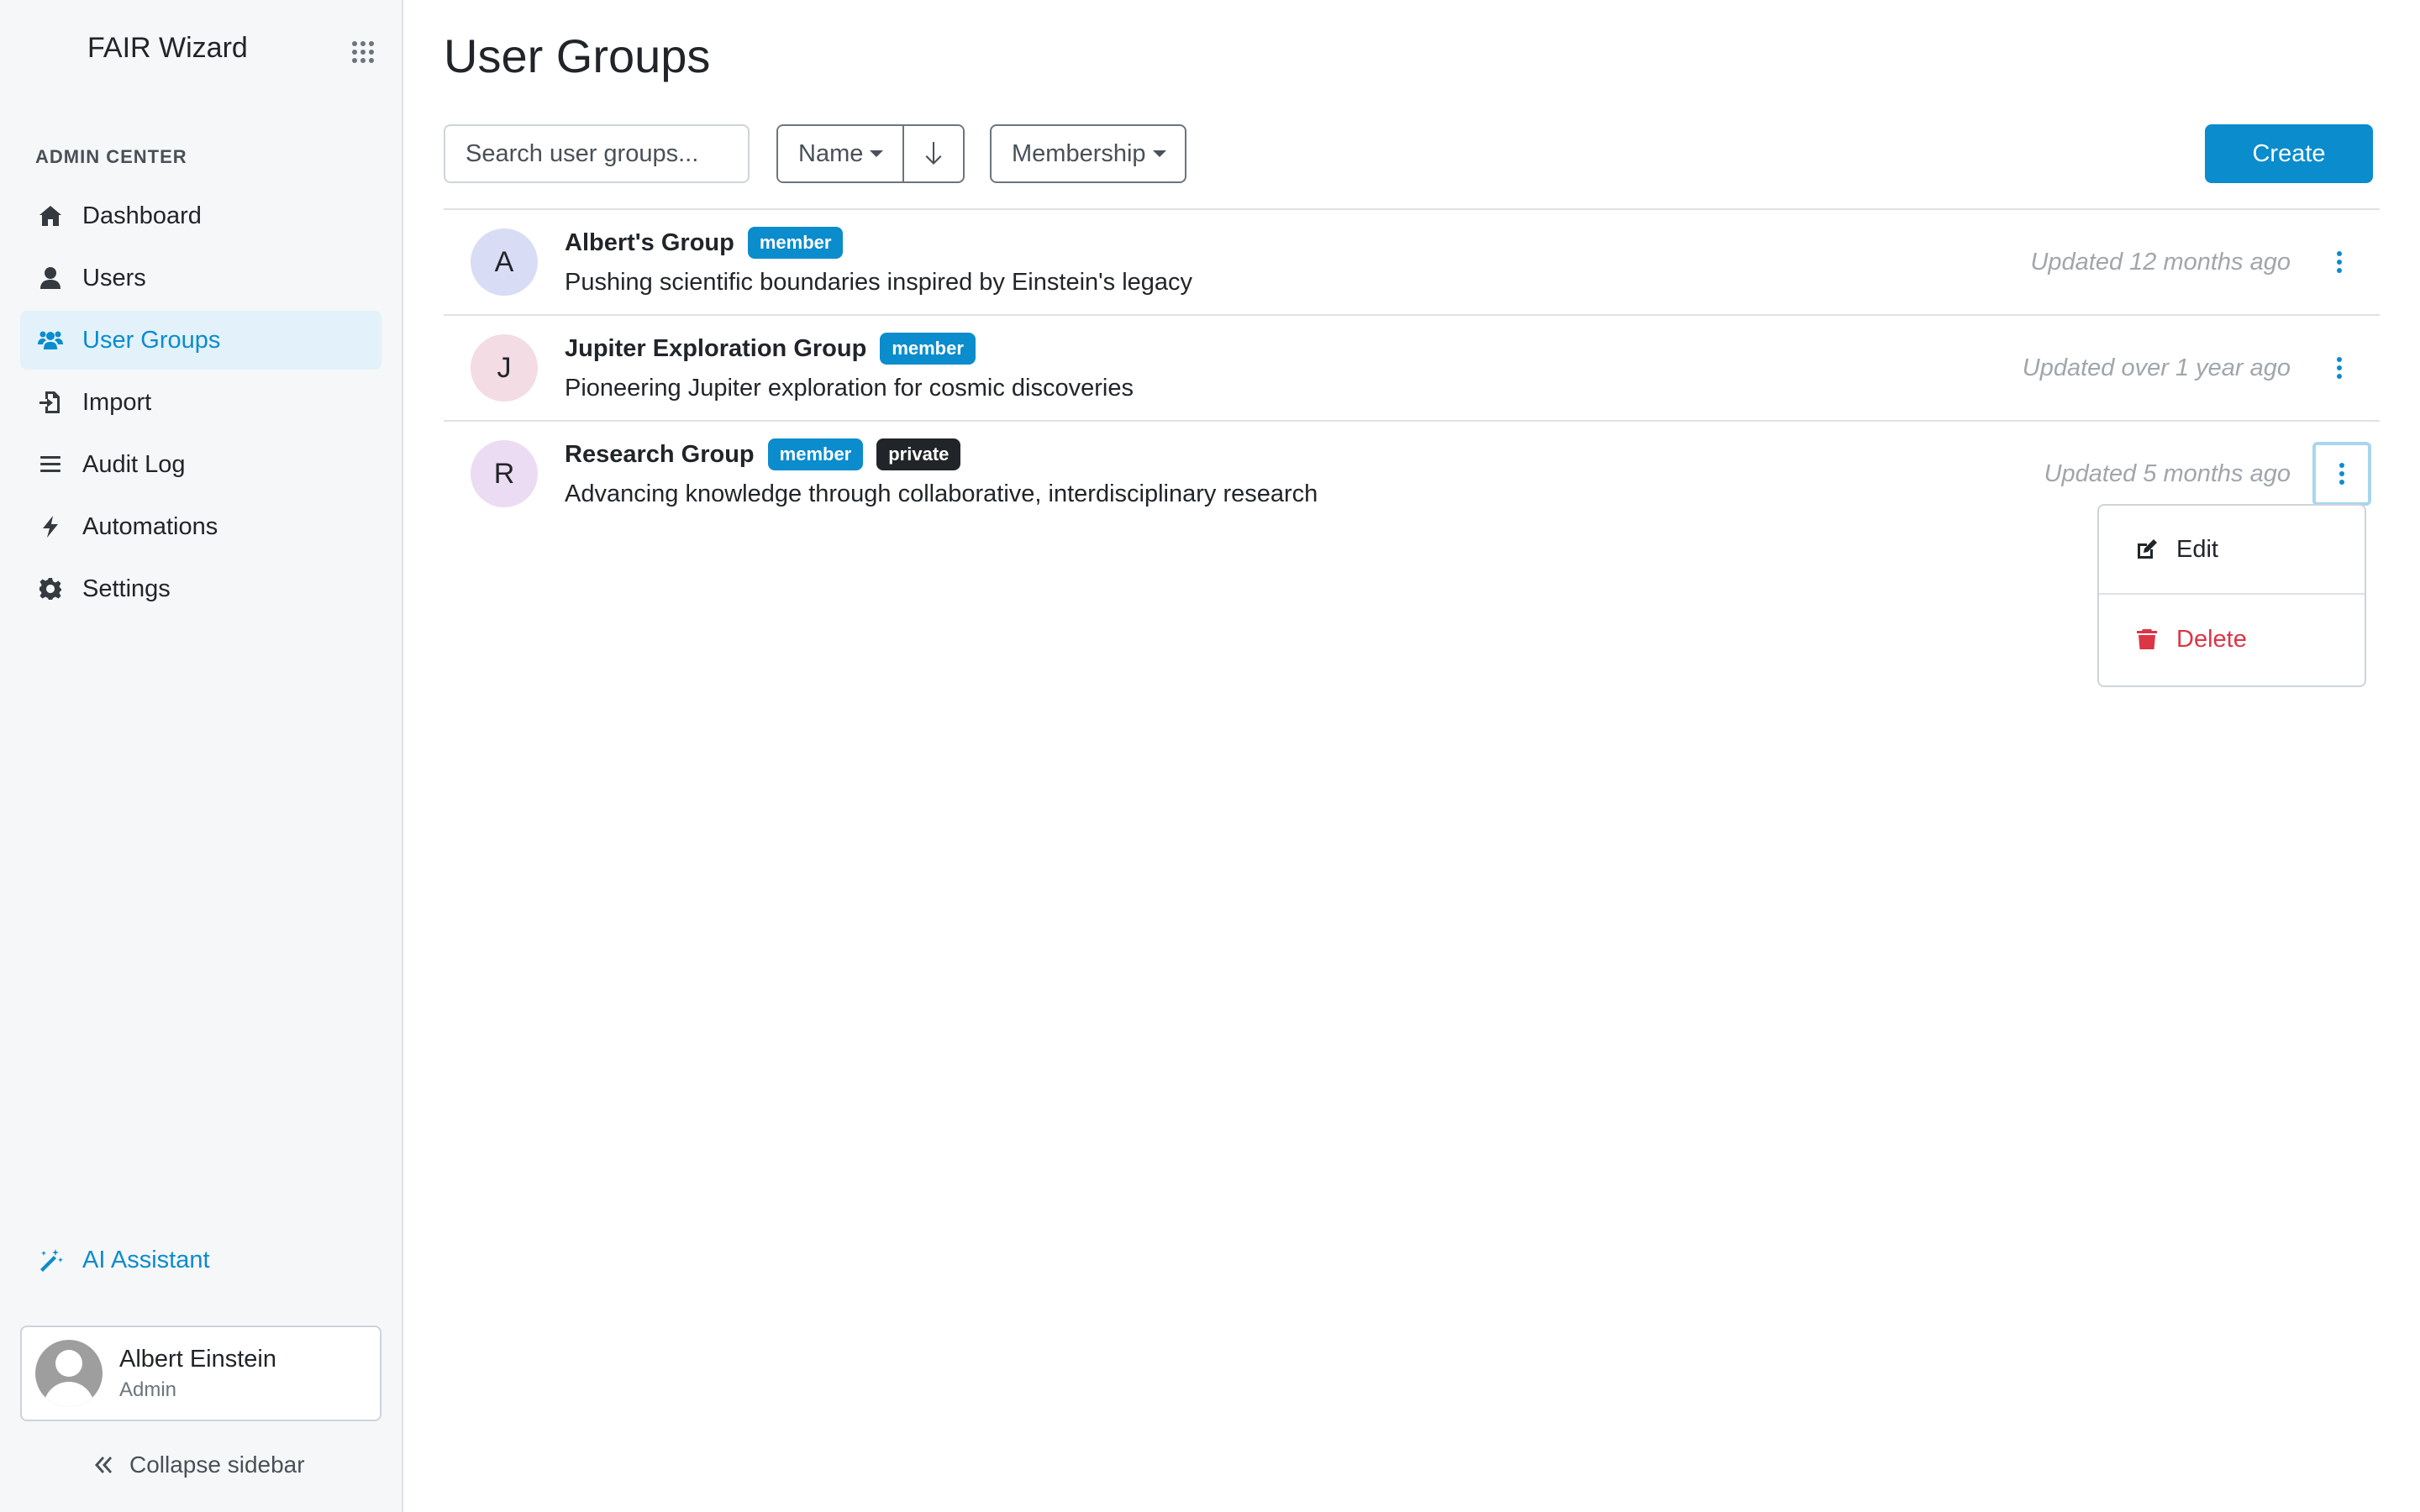 The image size is (2420, 1512). Describe the element at coordinates (577, 55) in the screenshot. I see `page-title: User Groups` at that location.